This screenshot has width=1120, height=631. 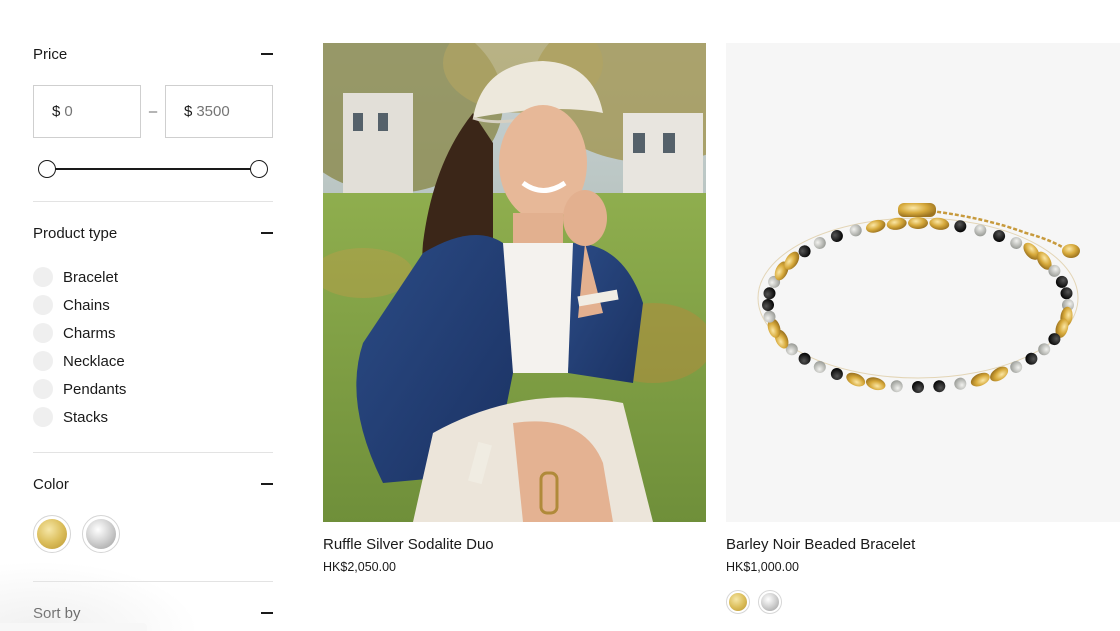 I want to click on floating-widget-edge, so click(x=73, y=627).